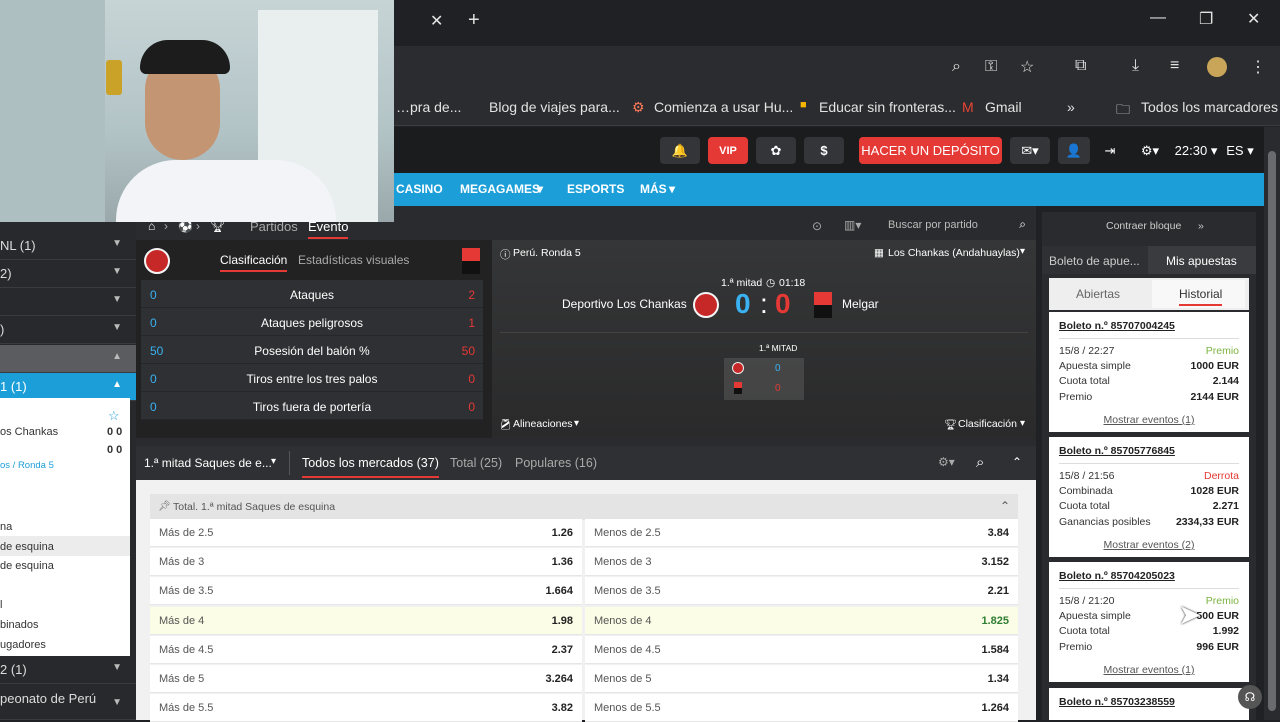 The height and width of the screenshot is (722, 1280). I want to click on sidebar-league-active: 1 (1) ▲, so click(68, 387).